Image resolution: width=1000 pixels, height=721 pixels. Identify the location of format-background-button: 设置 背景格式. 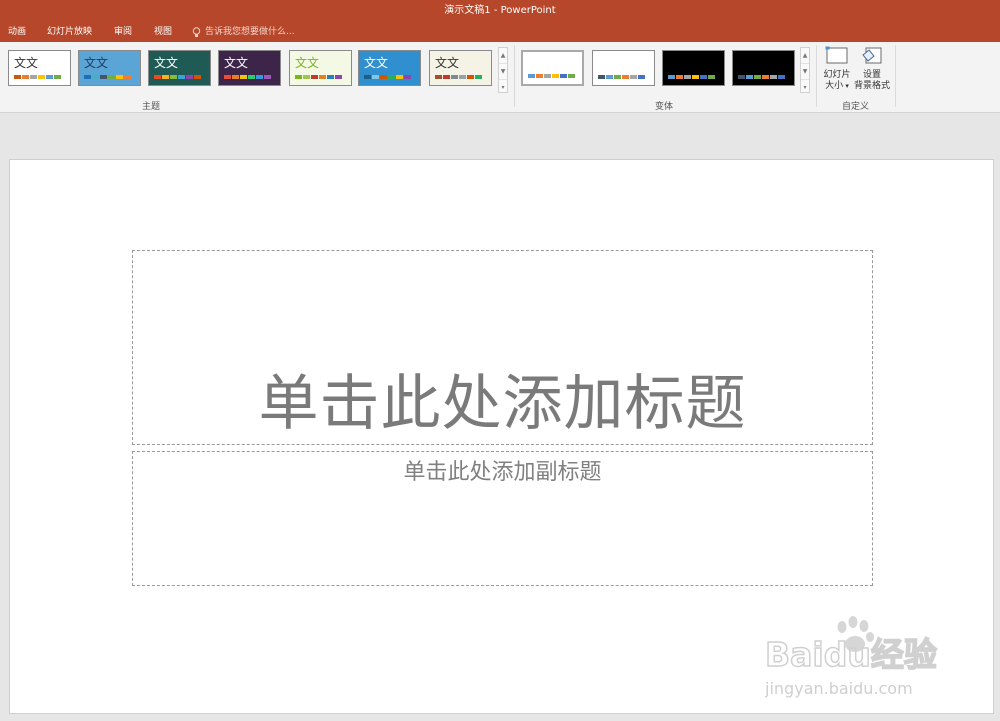
(872, 69).